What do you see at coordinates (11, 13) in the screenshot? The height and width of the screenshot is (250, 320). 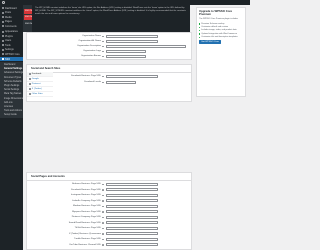 I see `sidebar-item-posts: Posts` at bounding box center [11, 13].